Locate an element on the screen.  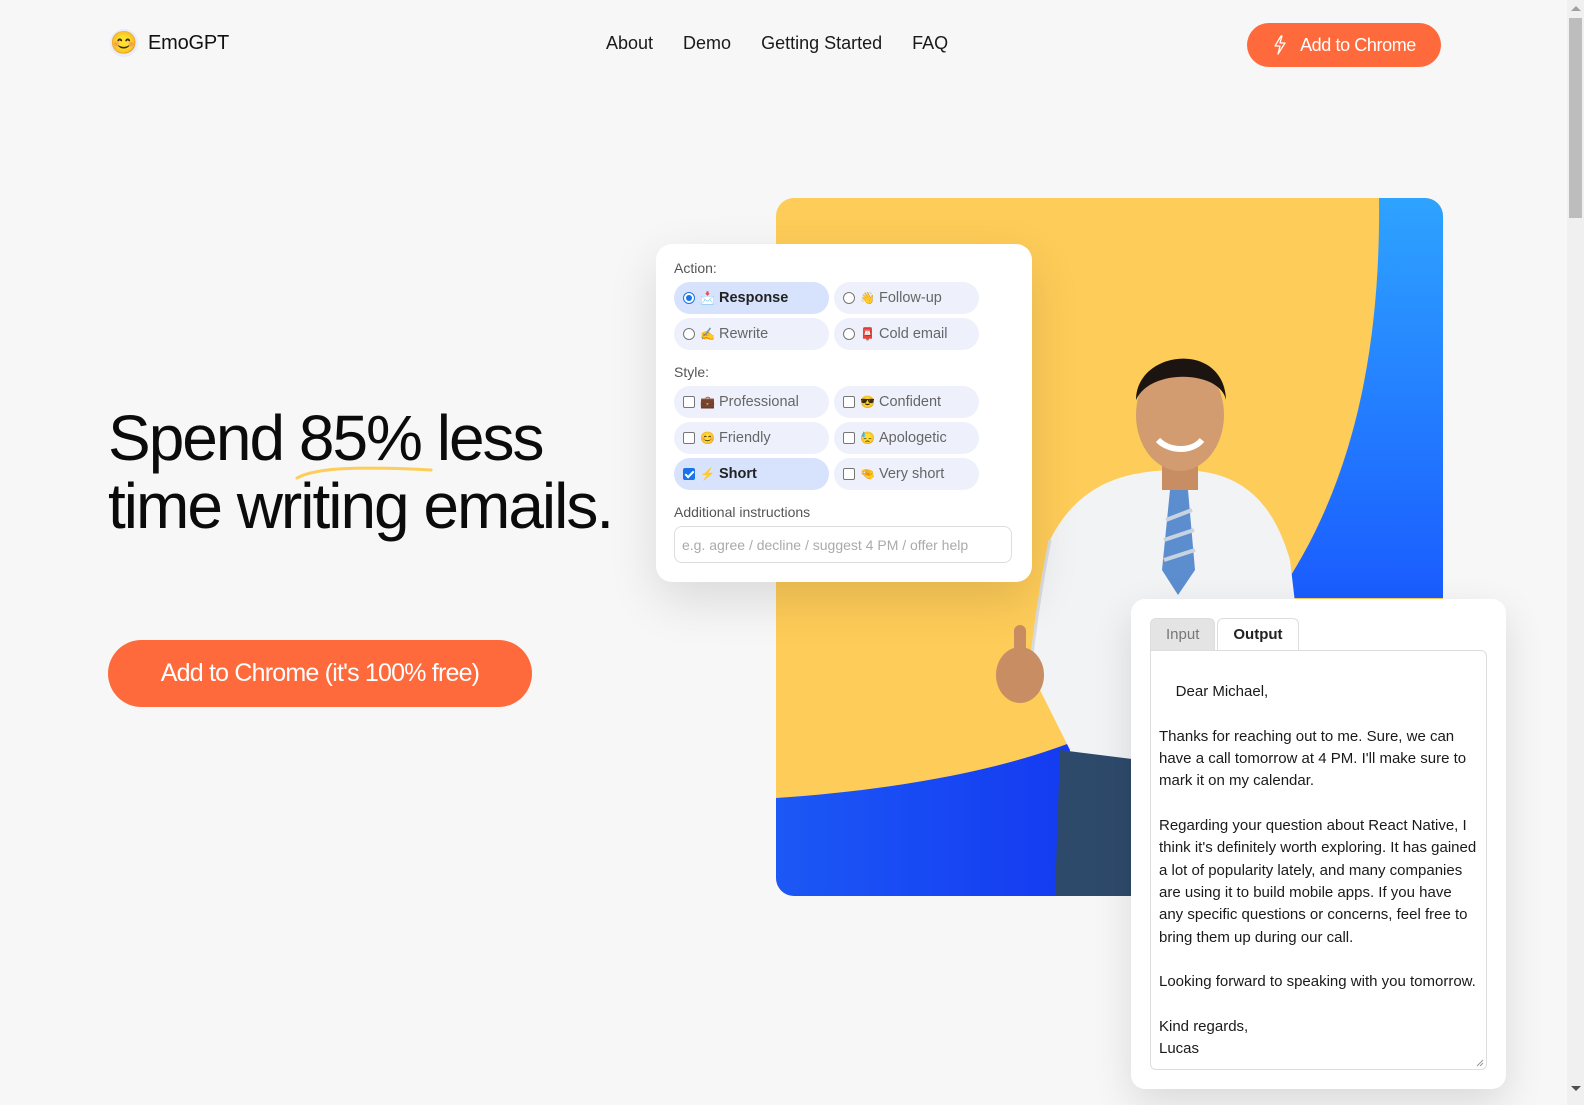
nav-link-getting-started: Getting Started is located at coordinates (821, 43).